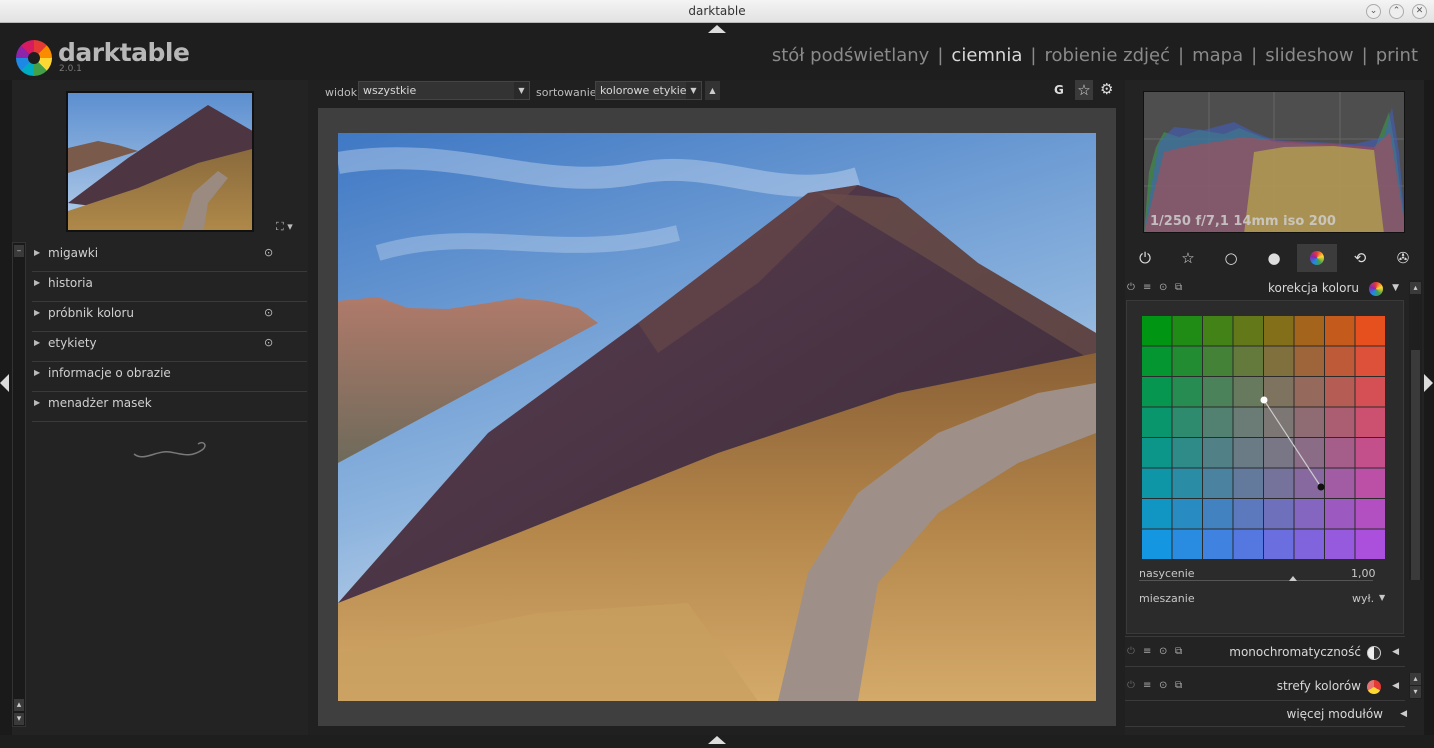 The image size is (1434, 748). Describe the element at coordinates (1373, 11) in the screenshot. I see `minimize-icon: ⌄` at that location.